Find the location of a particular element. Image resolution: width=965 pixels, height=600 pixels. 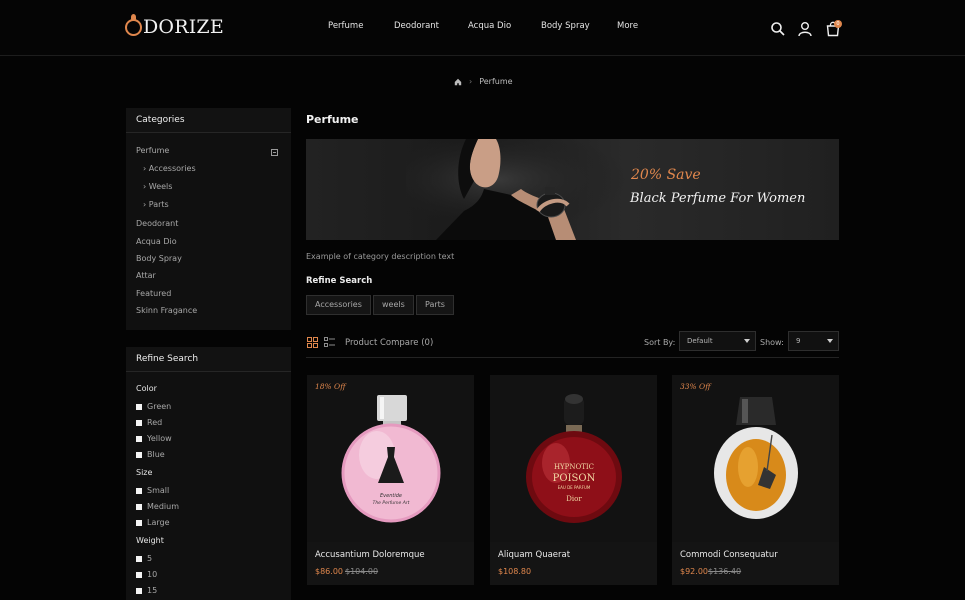

filter-option-label: Large is located at coordinates (158, 522).